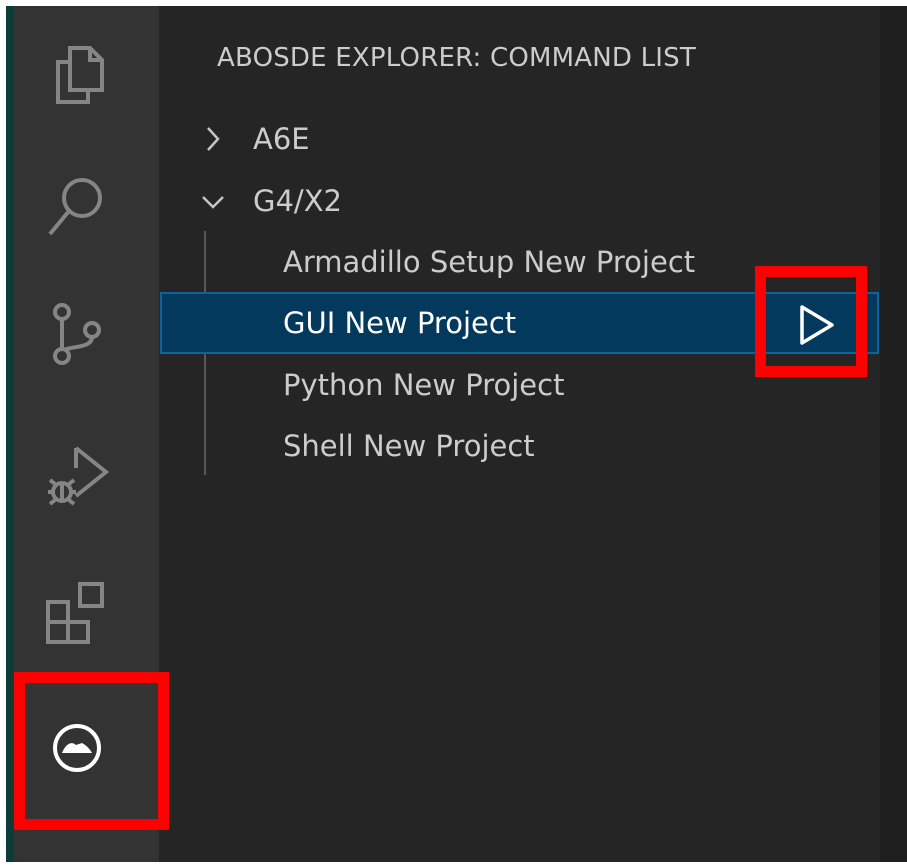 This screenshot has width=907, height=866. What do you see at coordinates (10, 434) in the screenshot?
I see `window-edge` at bounding box center [10, 434].